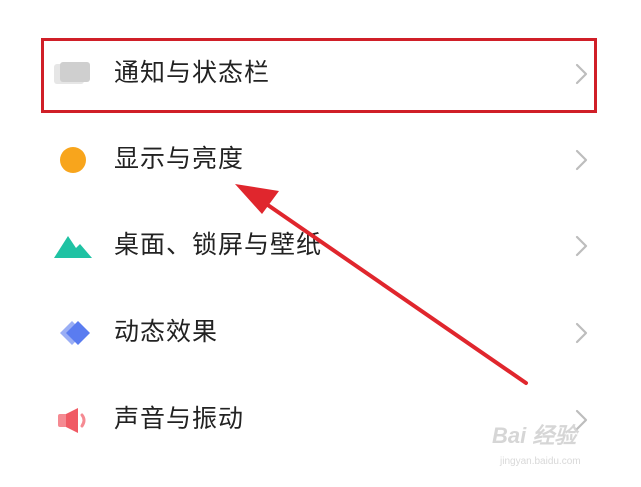 This screenshot has width=641, height=487. What do you see at coordinates (218, 244) in the screenshot?
I see `settings-item-label: 桌面、锁屏与壁纸` at bounding box center [218, 244].